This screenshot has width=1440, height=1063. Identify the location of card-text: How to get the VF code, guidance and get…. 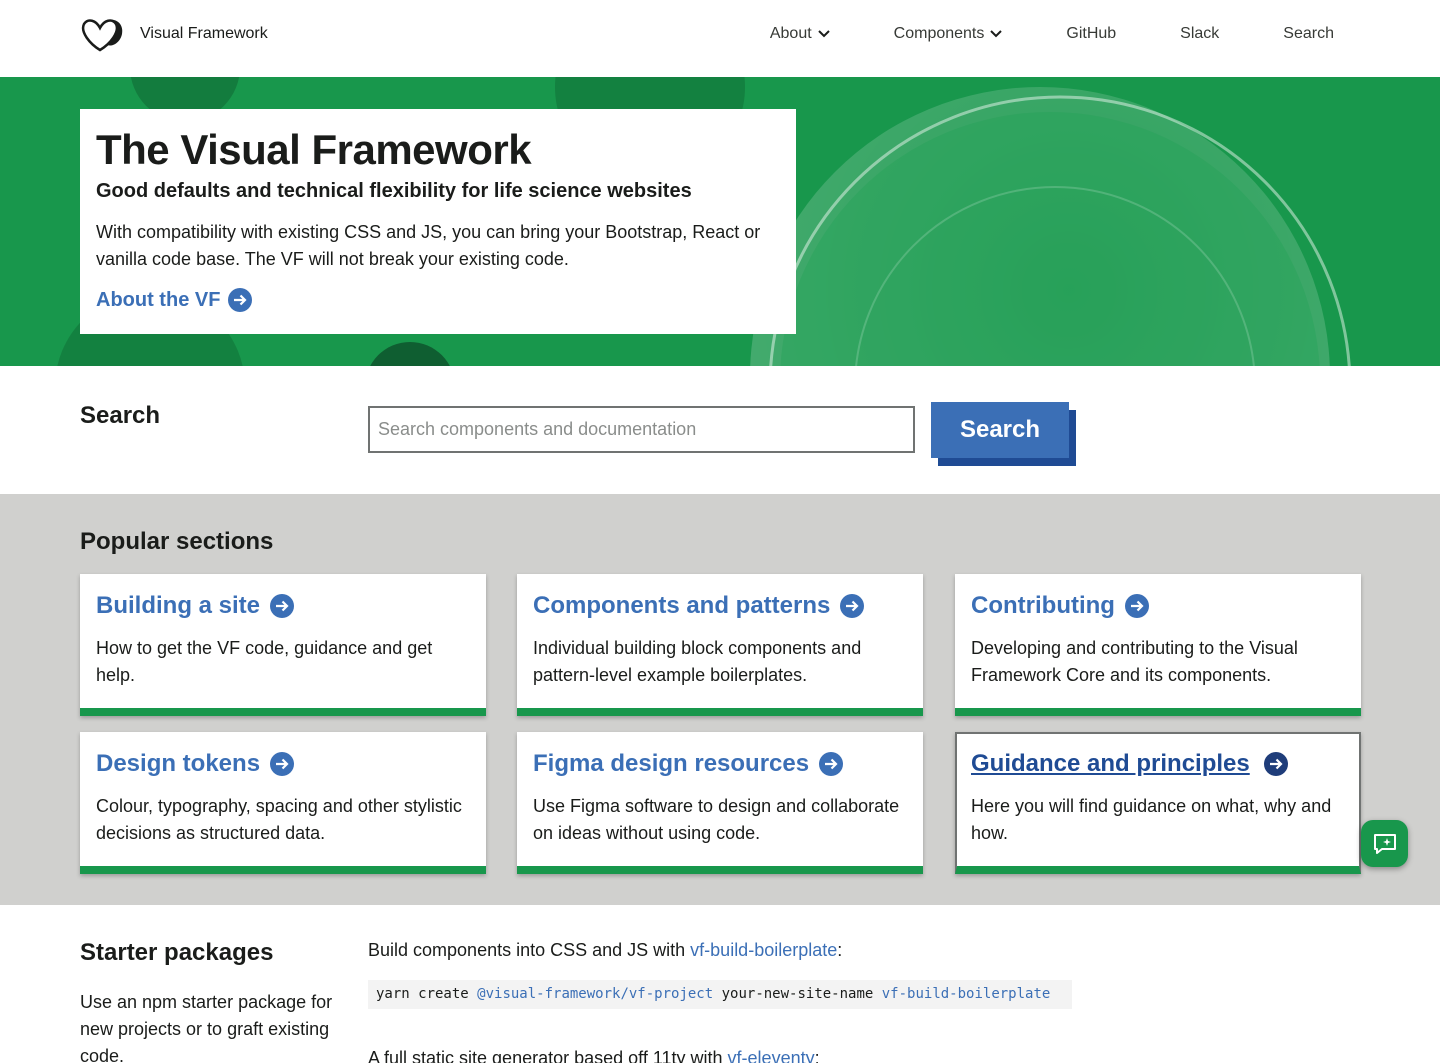
(264, 661).